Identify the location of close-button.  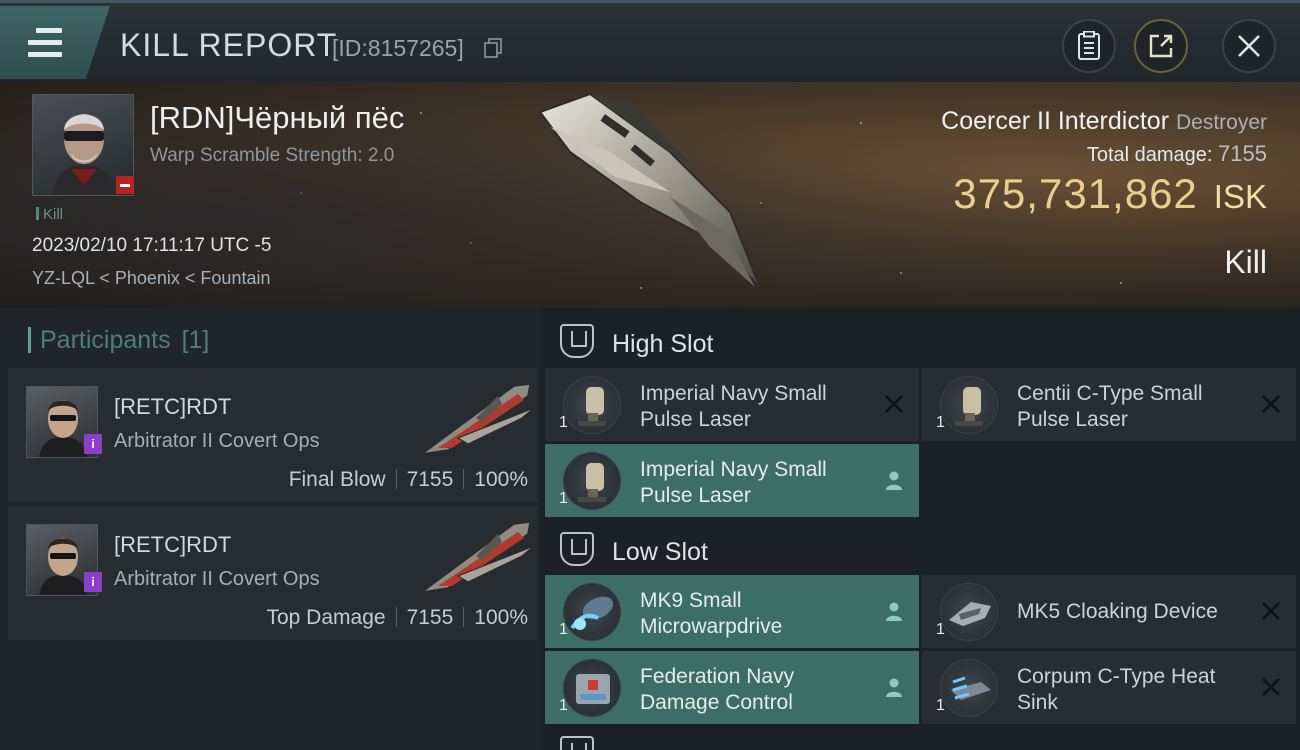
(1249, 46).